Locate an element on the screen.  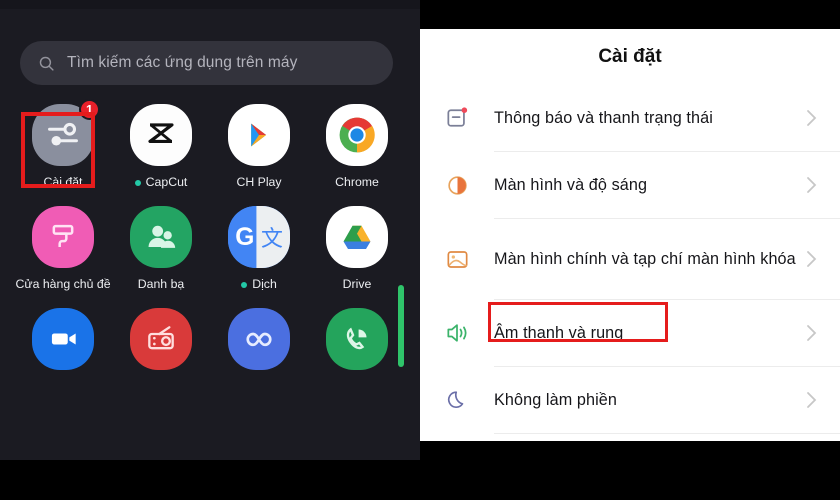
search-input: Tìm kiếm các ứng dụng trên máy is located at coordinates (206, 63).